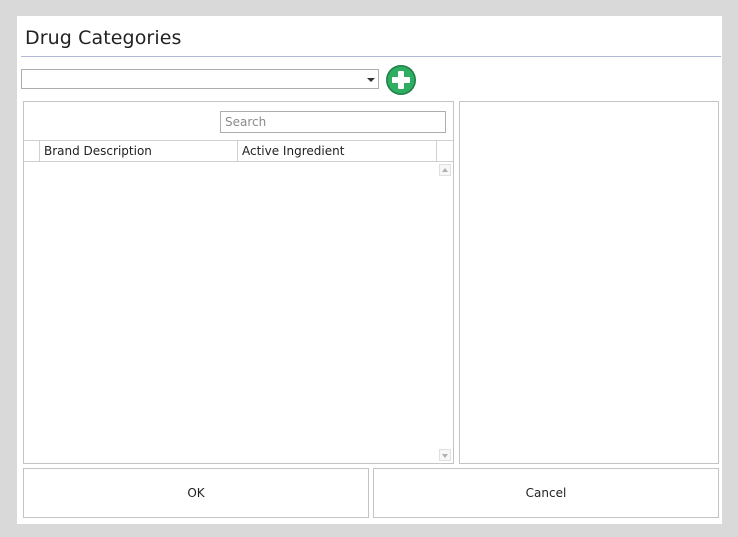 This screenshot has height=537, width=738. Describe the element at coordinates (32, 151) in the screenshot. I see `row-header-cell` at that location.